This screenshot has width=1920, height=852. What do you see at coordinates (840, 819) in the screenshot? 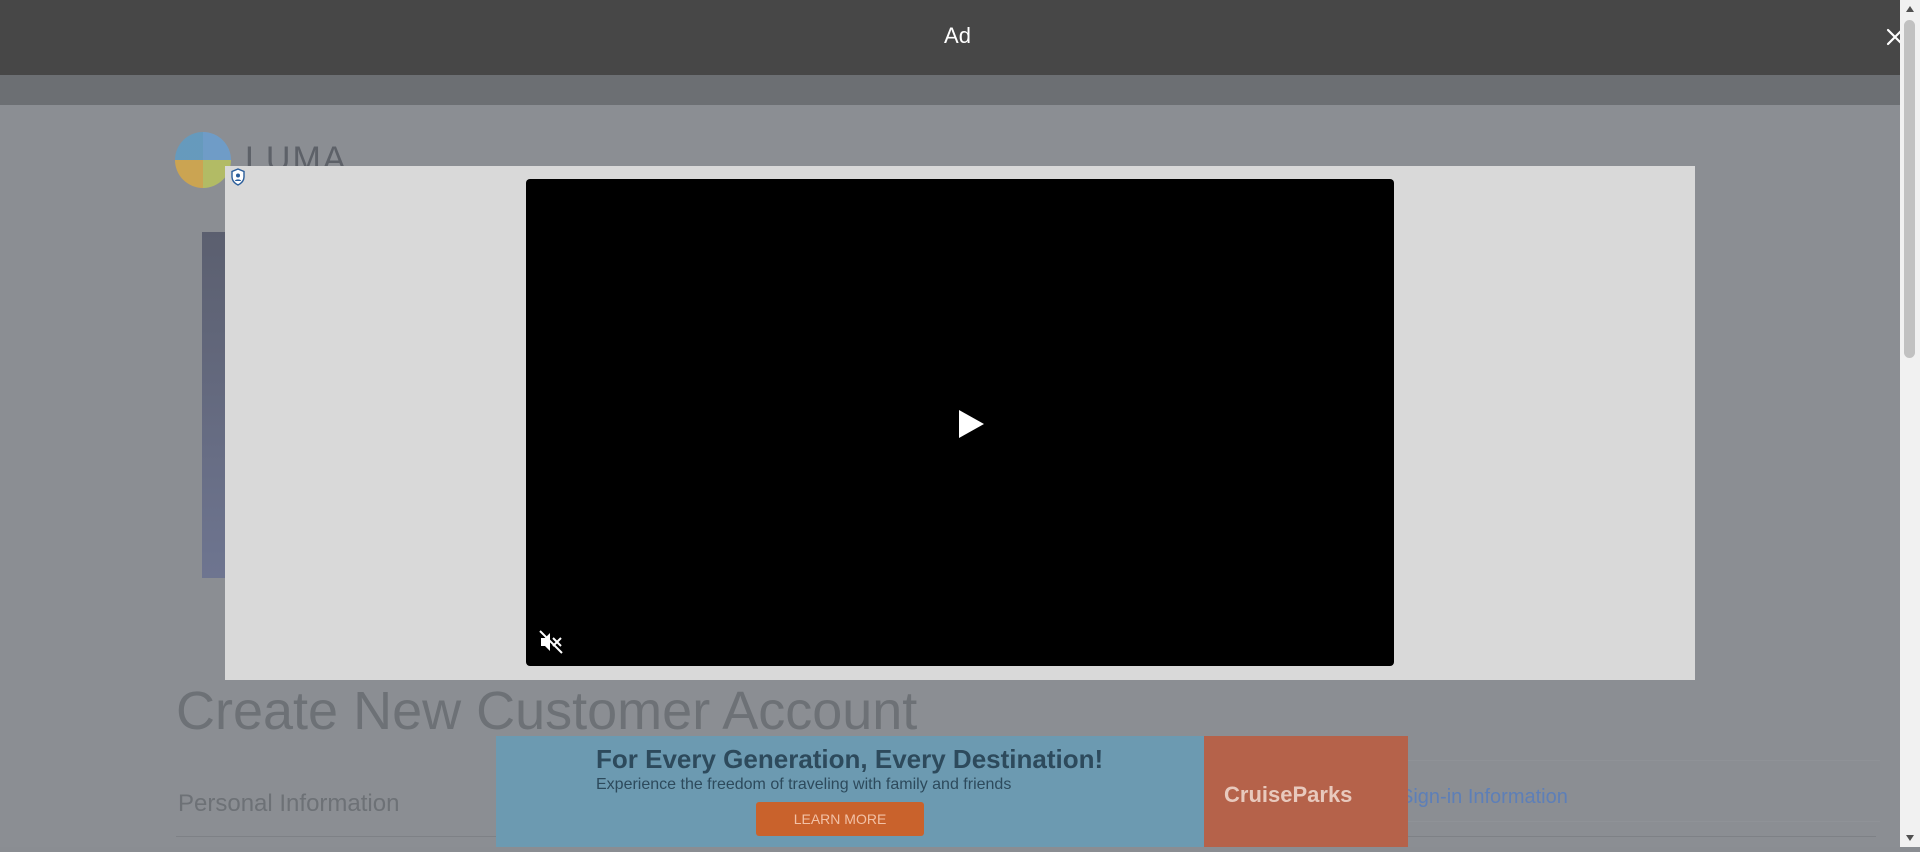
I see `banner-cta-button: LEARN MORE` at bounding box center [840, 819].